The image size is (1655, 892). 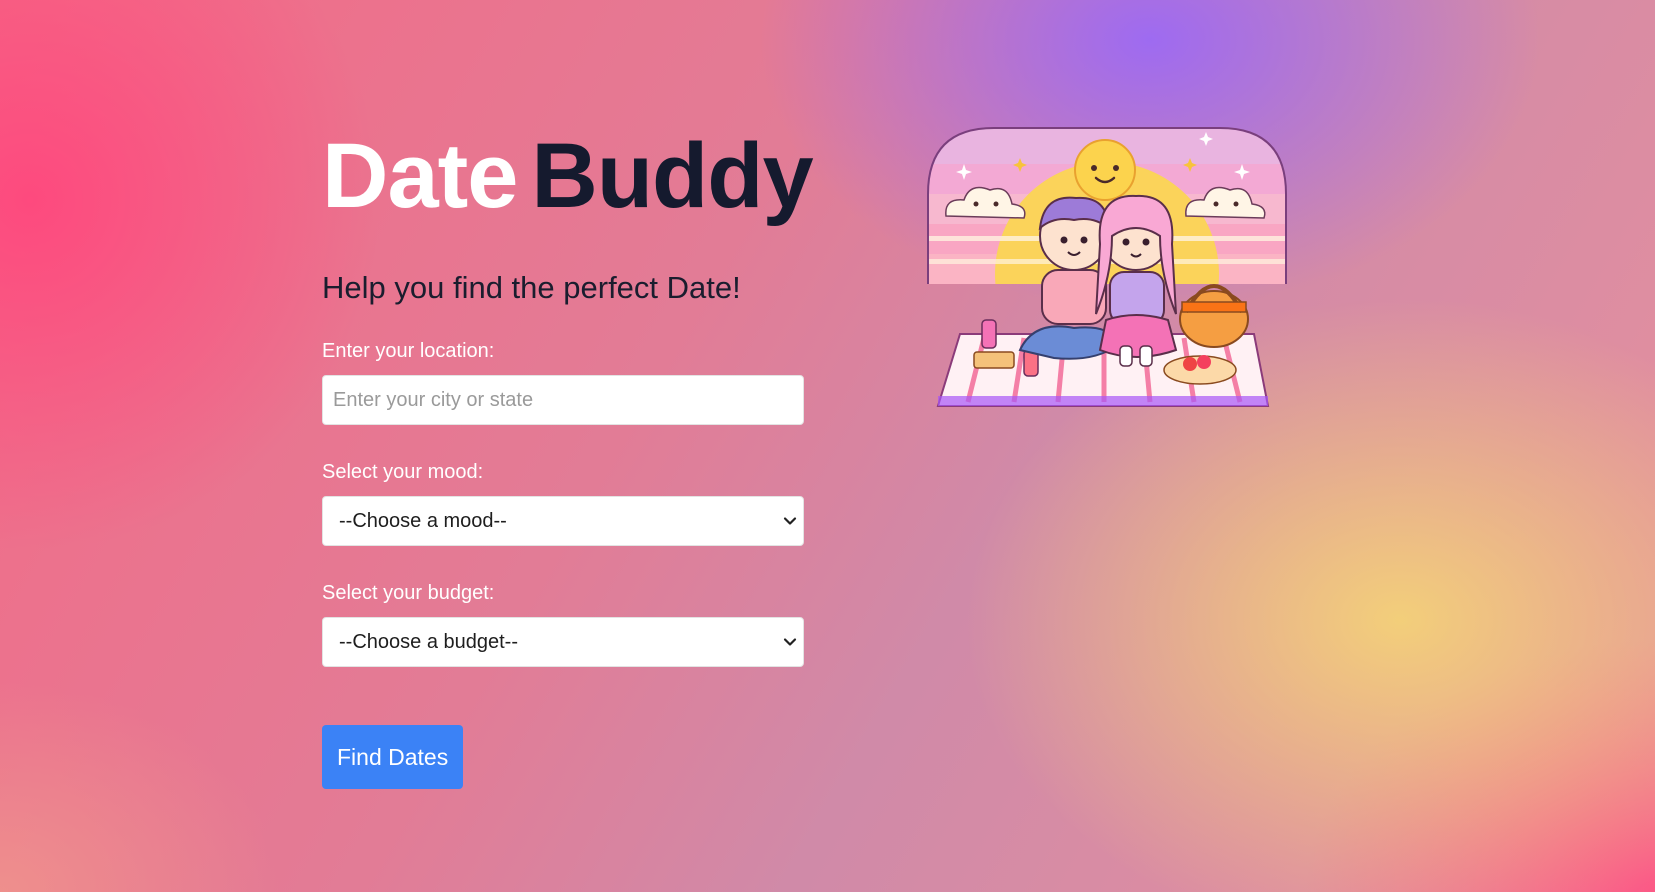 I want to click on brand-word-date: Date, so click(x=420, y=176).